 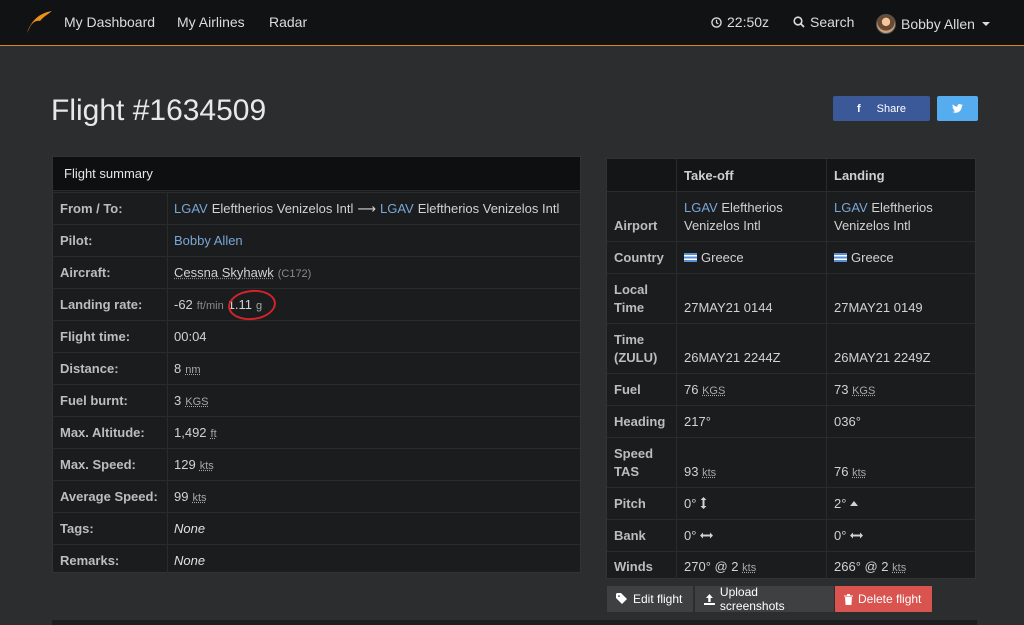 What do you see at coordinates (985, 24) in the screenshot?
I see `chevron-down-icon` at bounding box center [985, 24].